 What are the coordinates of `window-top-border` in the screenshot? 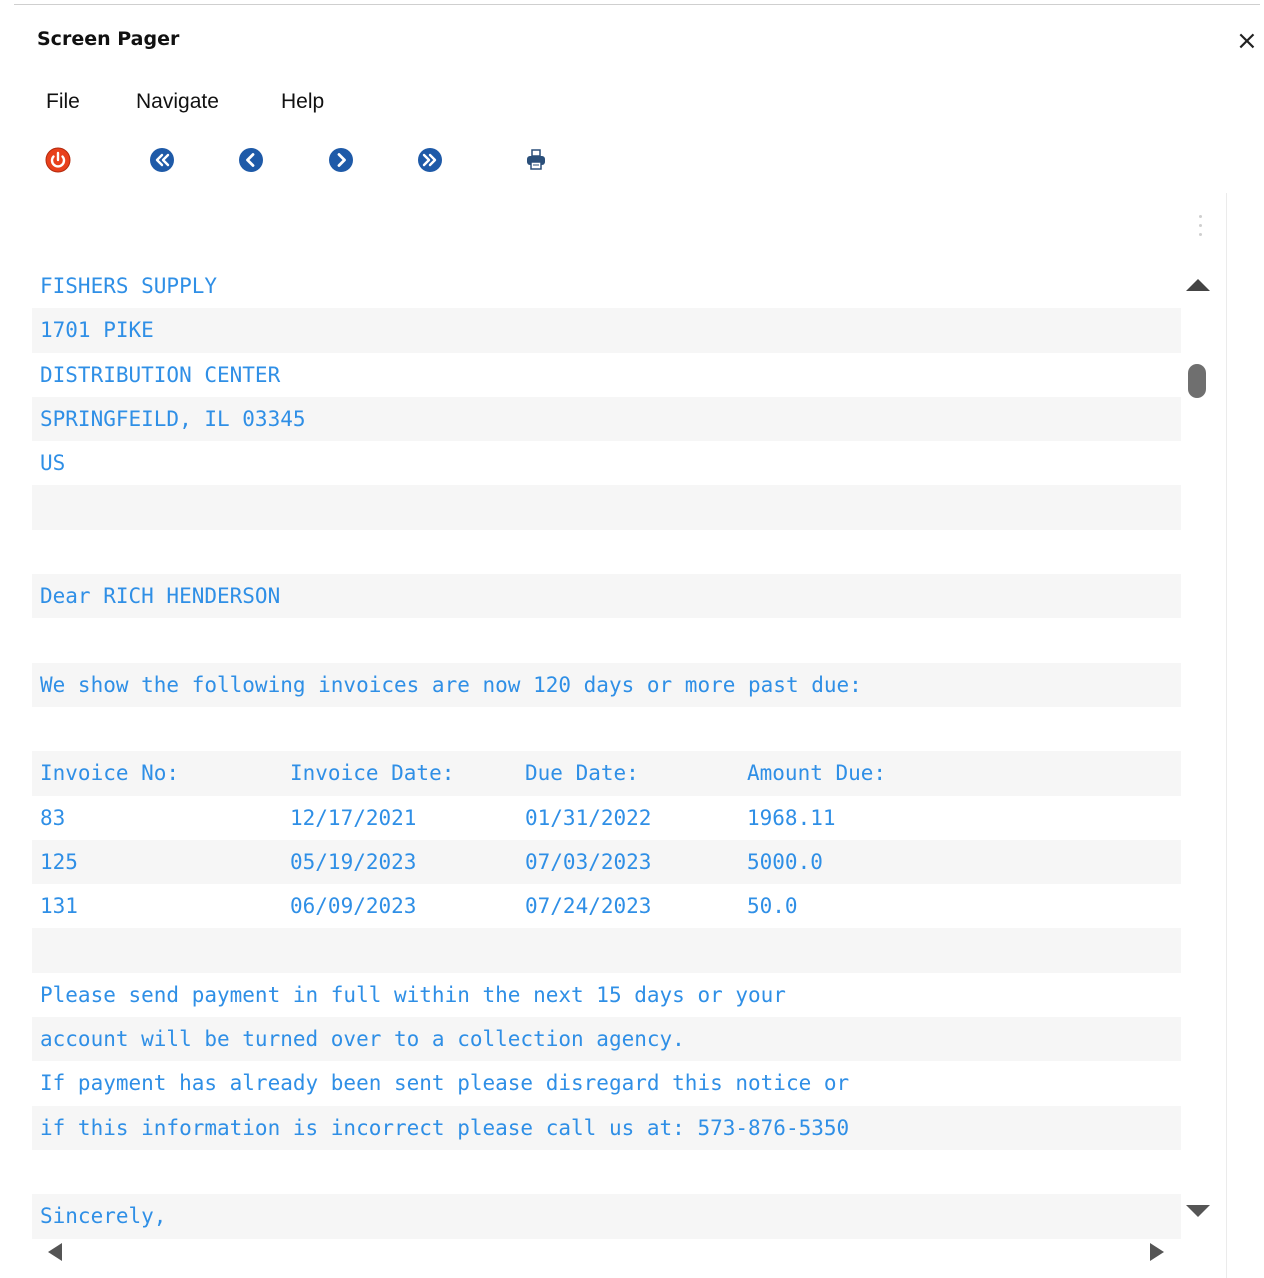 It's located at (637, 4).